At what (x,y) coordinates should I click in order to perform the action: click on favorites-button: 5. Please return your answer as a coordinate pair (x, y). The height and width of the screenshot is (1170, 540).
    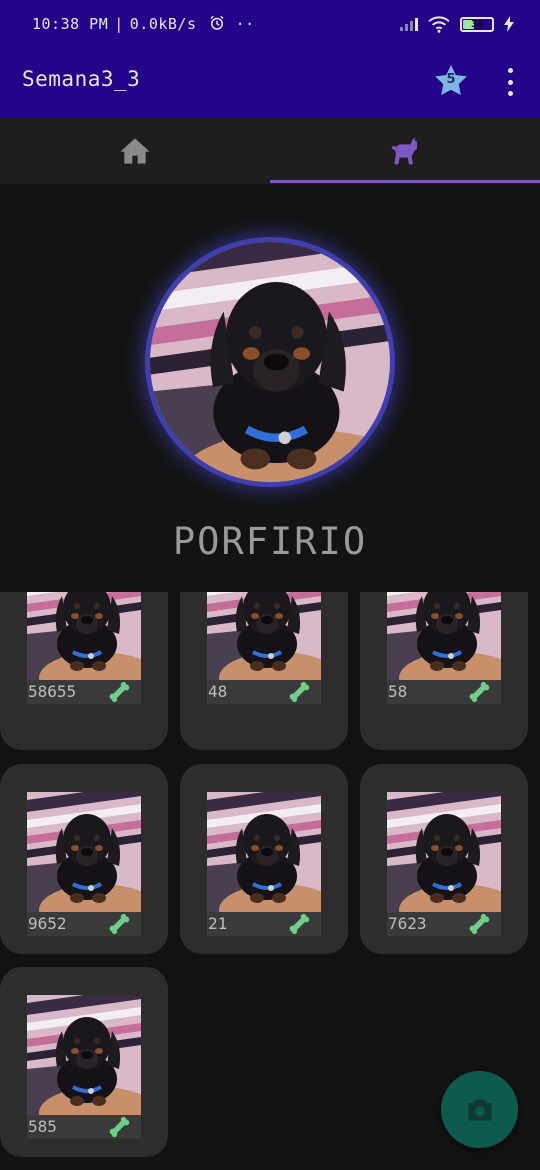
    Looking at the image, I should click on (451, 81).